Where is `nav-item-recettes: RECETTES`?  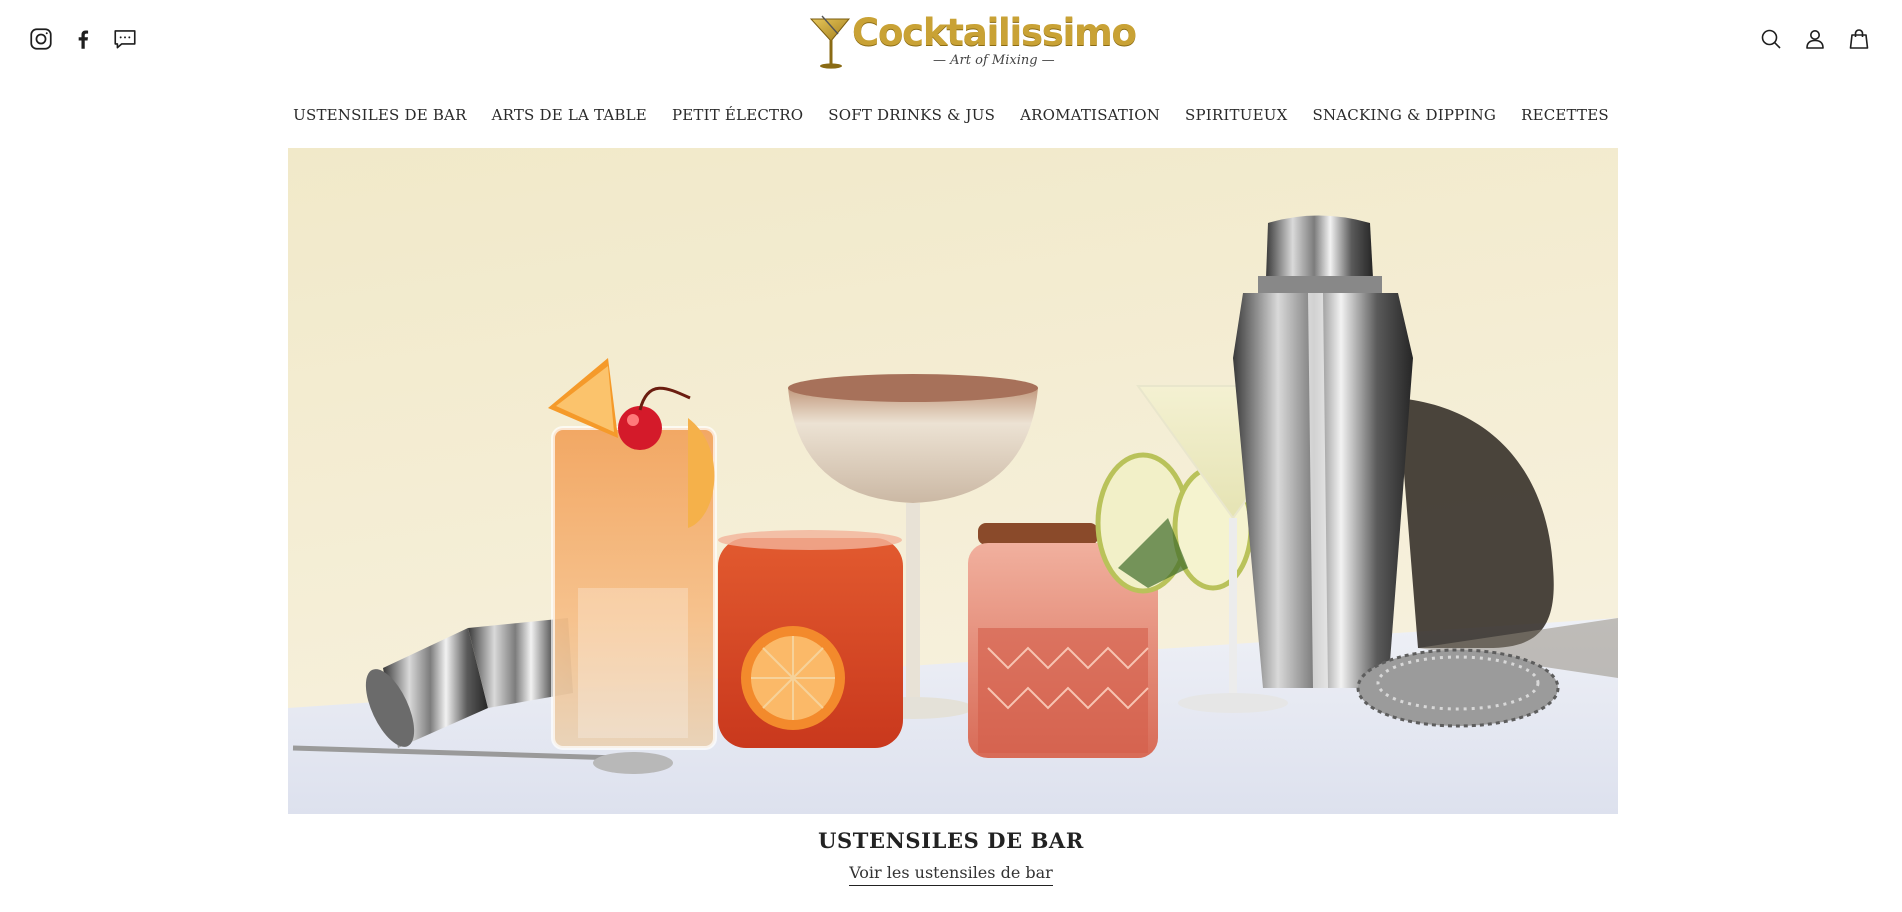
nav-item-recettes: RECETTES is located at coordinates (1565, 115).